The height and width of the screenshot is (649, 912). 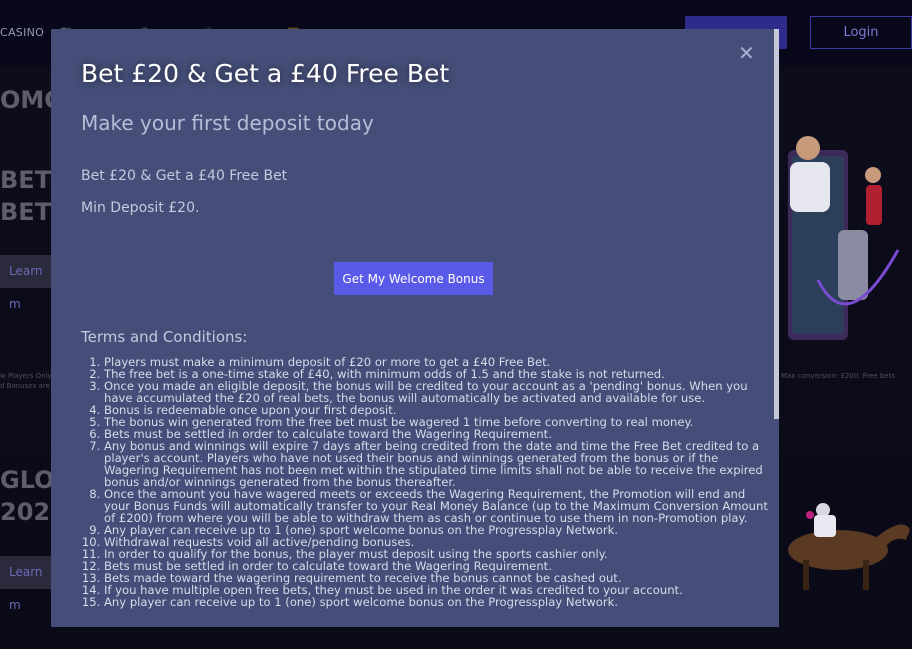 What do you see at coordinates (227, 123) in the screenshot?
I see `modal-subtitle: Make your first deposit today` at bounding box center [227, 123].